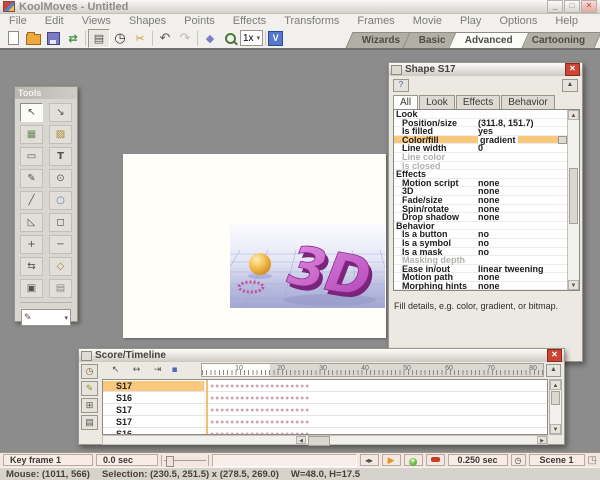  What do you see at coordinates (555, 6) in the screenshot?
I see `minimize-button: _` at bounding box center [555, 6].